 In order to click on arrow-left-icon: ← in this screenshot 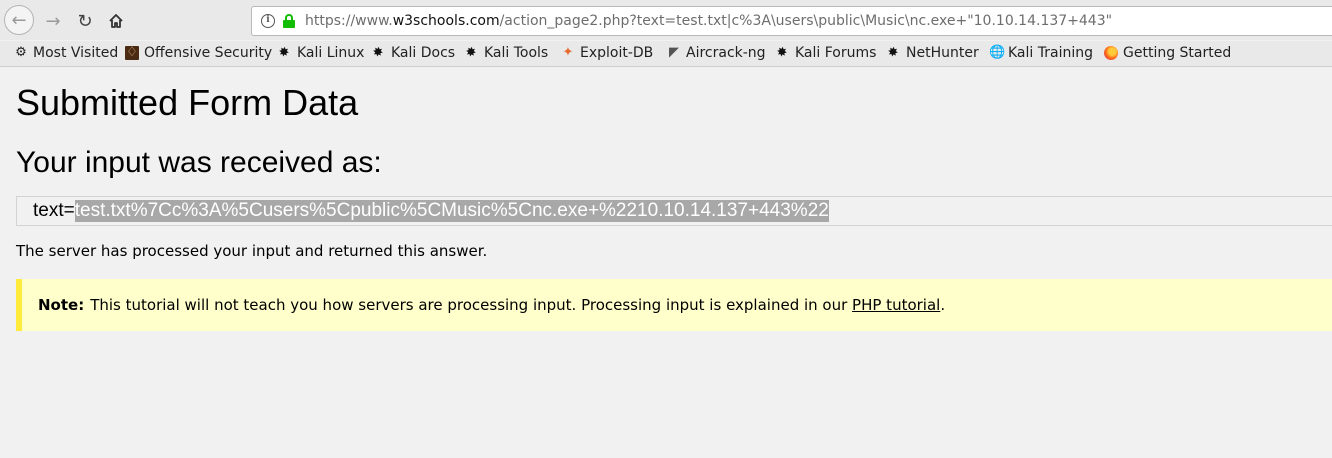, I will do `click(19, 20)`.